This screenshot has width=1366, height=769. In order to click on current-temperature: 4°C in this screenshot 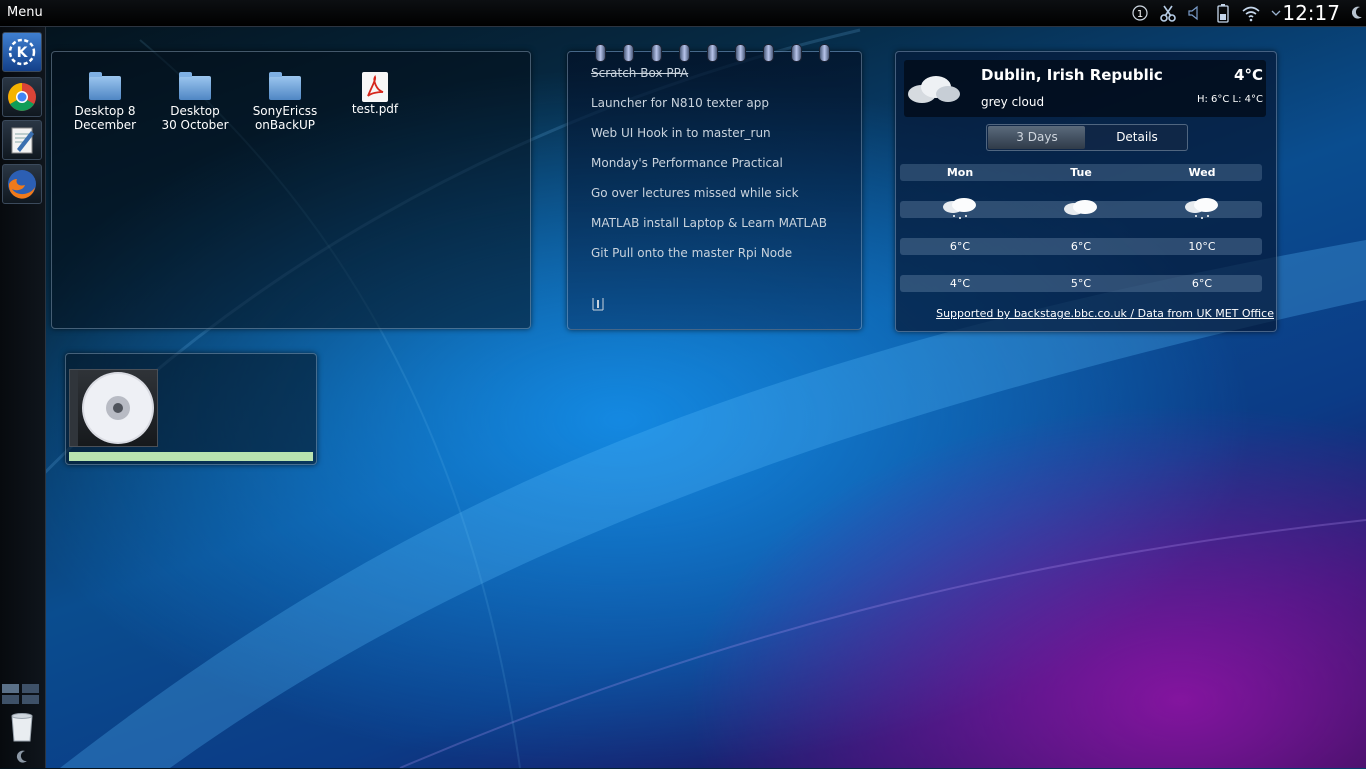, I will do `click(1248, 75)`.